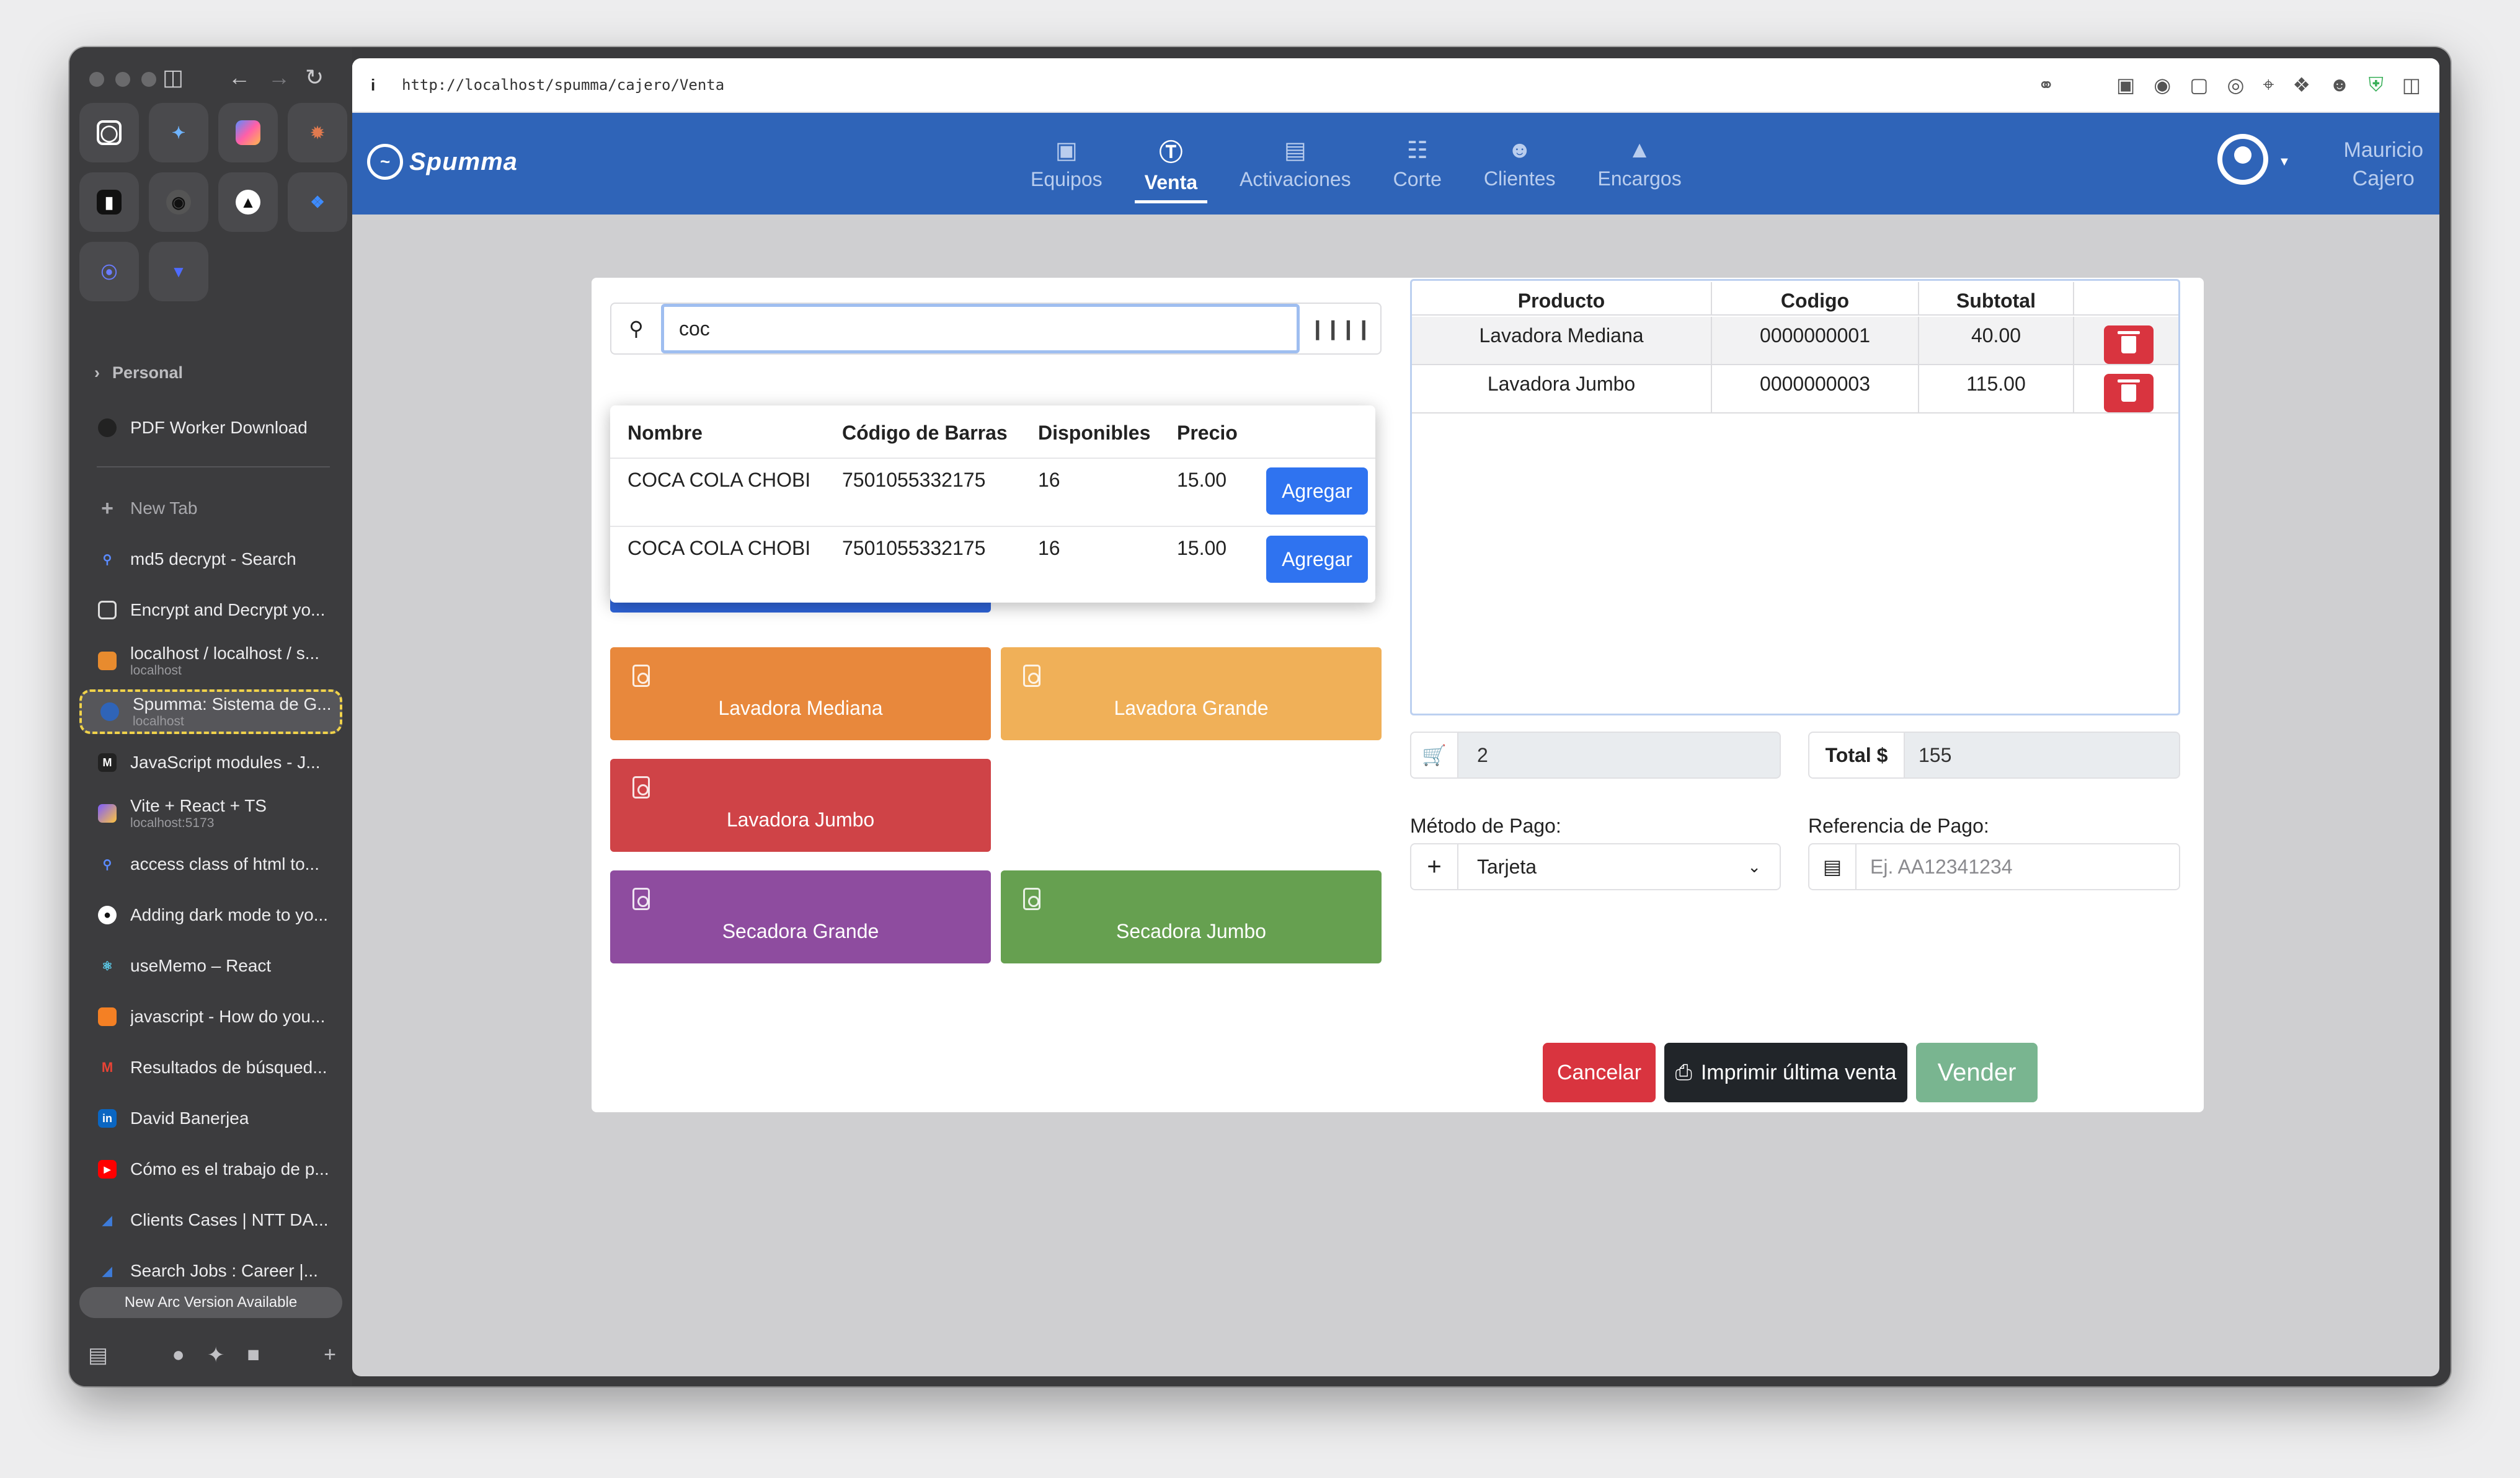 Image resolution: width=2520 pixels, height=1478 pixels. I want to click on payment-method-label: Método de Pago:, so click(1485, 826).